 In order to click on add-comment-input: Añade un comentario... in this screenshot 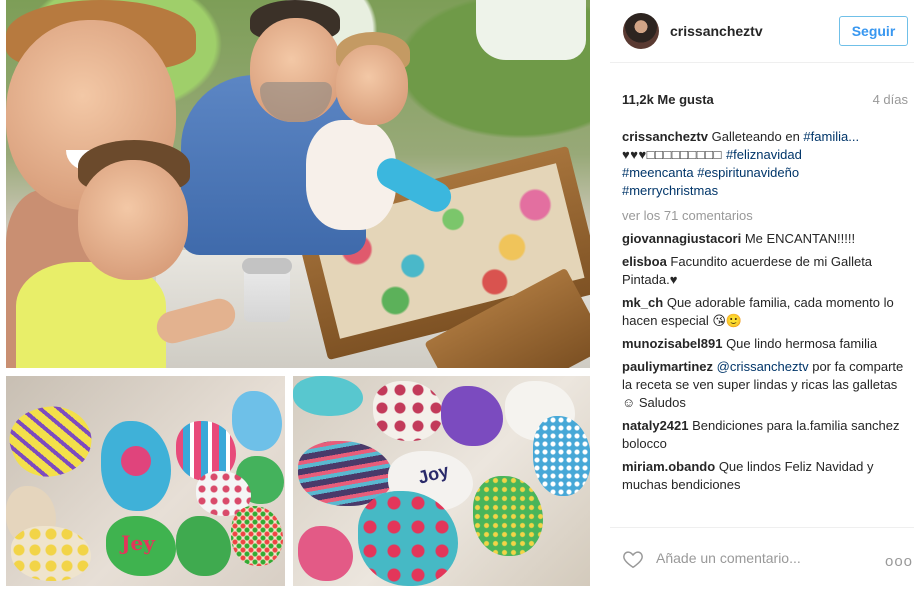, I will do `click(728, 558)`.